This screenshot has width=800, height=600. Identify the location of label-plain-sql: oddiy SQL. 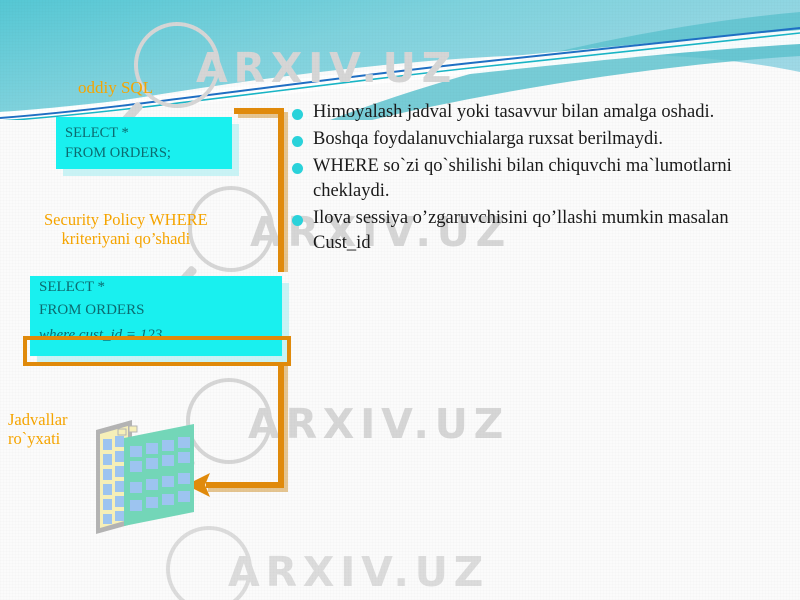
(116, 87).